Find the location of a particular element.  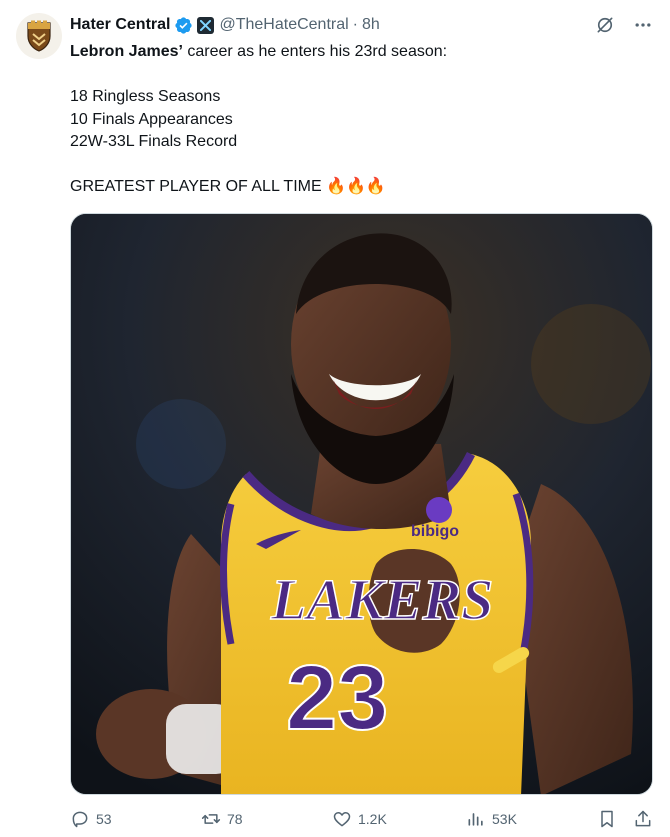

like-count: 1.2K is located at coordinates (372, 819).